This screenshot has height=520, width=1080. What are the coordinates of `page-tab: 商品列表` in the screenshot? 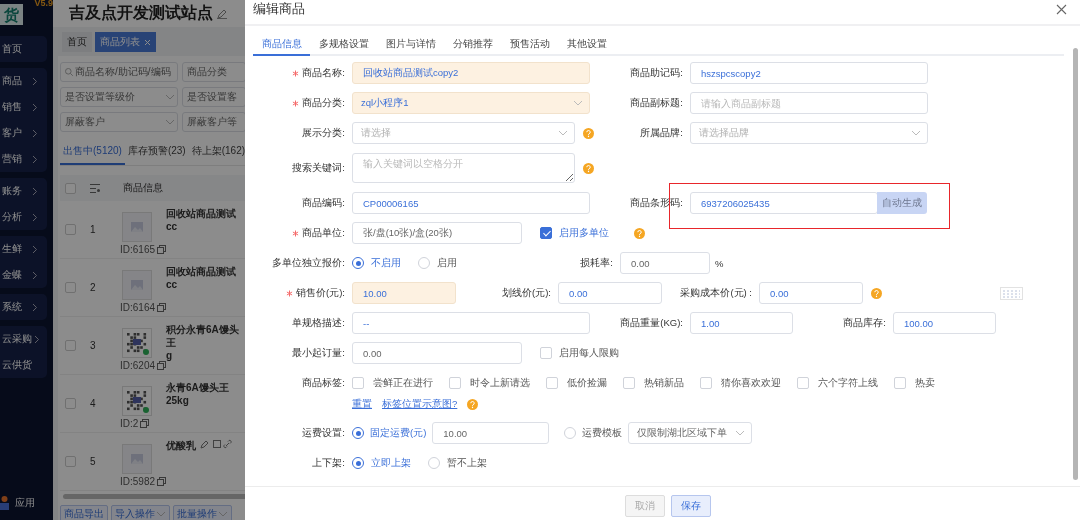 It's located at (125, 42).